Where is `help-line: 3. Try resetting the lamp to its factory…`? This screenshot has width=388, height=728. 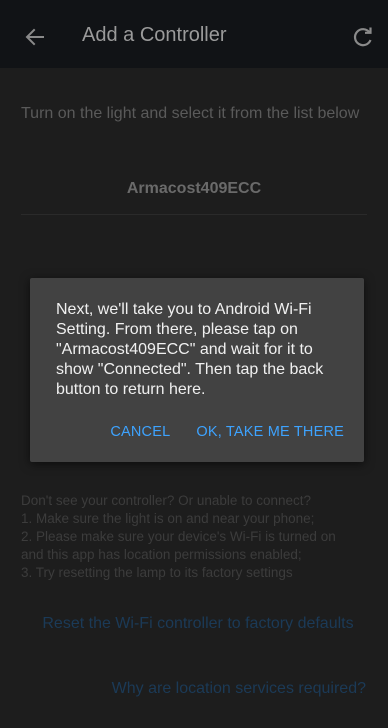 help-line: 3. Try resetting the lamp to its factory… is located at coordinates (157, 572).